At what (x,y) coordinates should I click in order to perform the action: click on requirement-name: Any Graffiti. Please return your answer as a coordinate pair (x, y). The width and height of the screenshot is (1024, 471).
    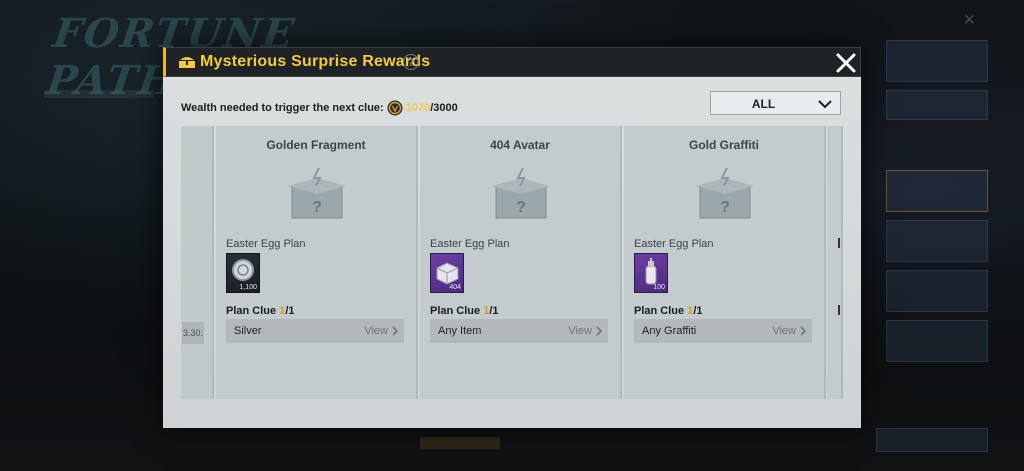
    Looking at the image, I should click on (669, 331).